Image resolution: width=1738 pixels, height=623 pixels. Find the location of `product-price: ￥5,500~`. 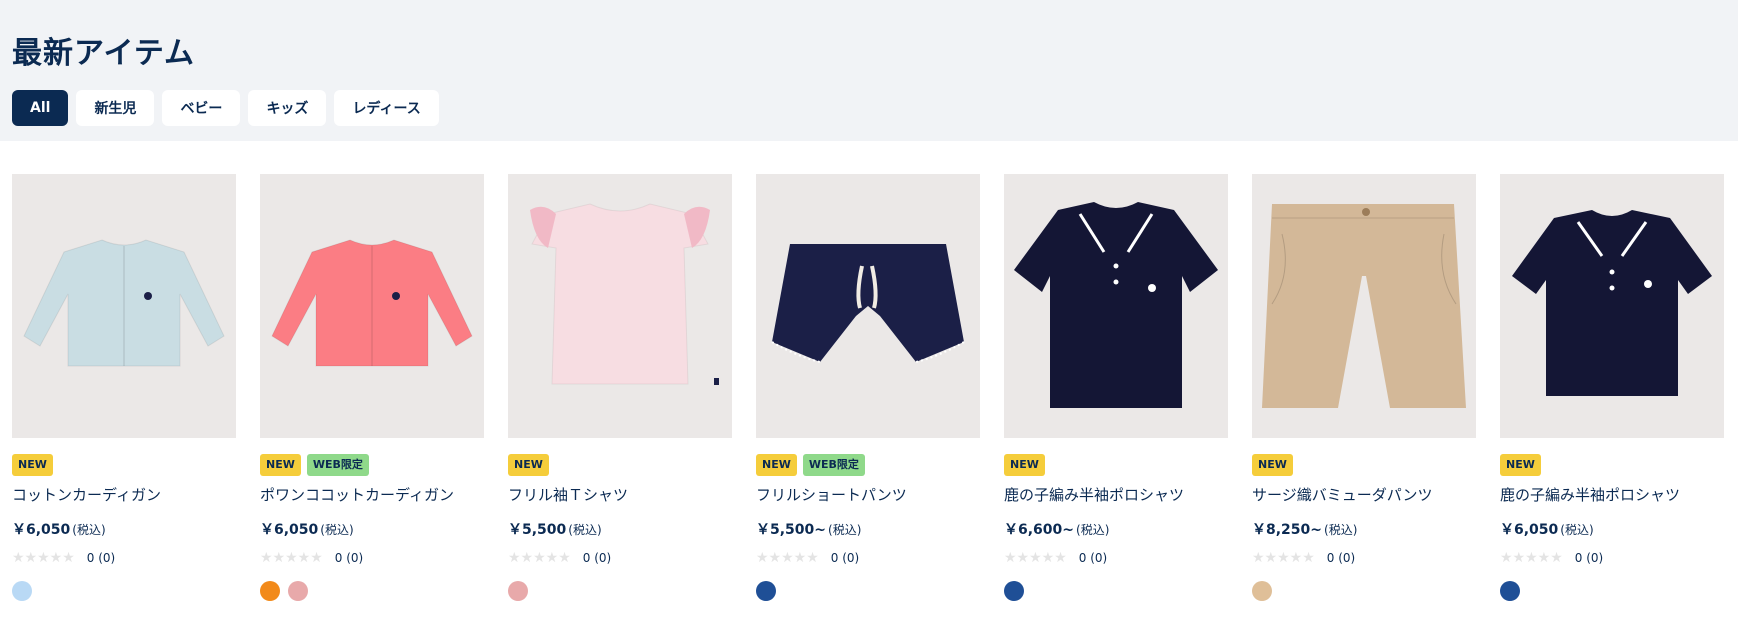

product-price: ￥5,500~ is located at coordinates (791, 530).